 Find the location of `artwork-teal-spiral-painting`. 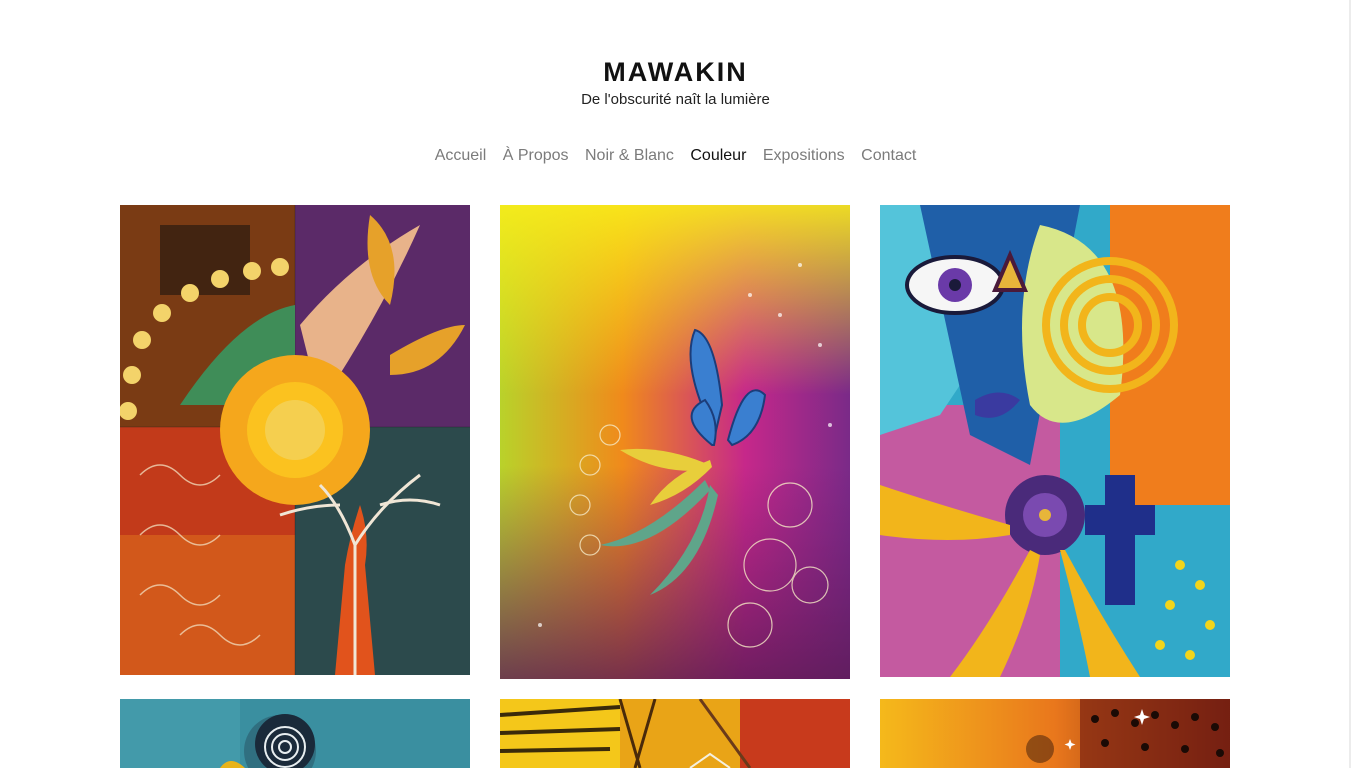

artwork-teal-spiral-painting is located at coordinates (295, 733).